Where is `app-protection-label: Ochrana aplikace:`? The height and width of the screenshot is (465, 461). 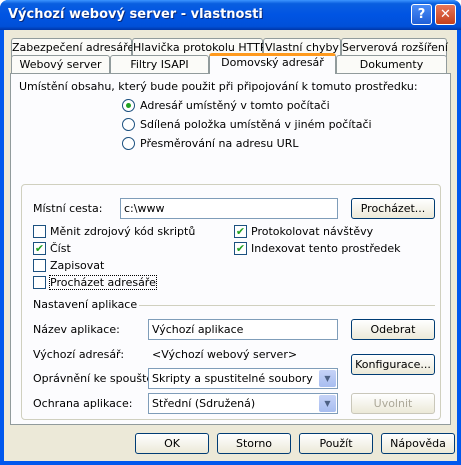 app-protection-label: Ochrana aplikace: is located at coordinates (83, 403).